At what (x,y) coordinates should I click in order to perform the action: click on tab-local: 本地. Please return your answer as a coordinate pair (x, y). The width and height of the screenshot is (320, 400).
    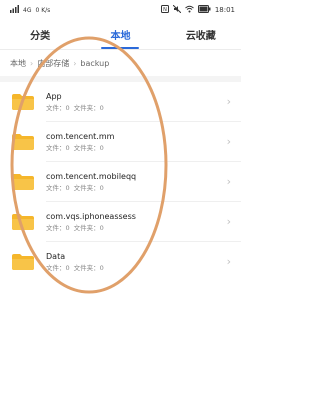
    Looking at the image, I should click on (120, 38).